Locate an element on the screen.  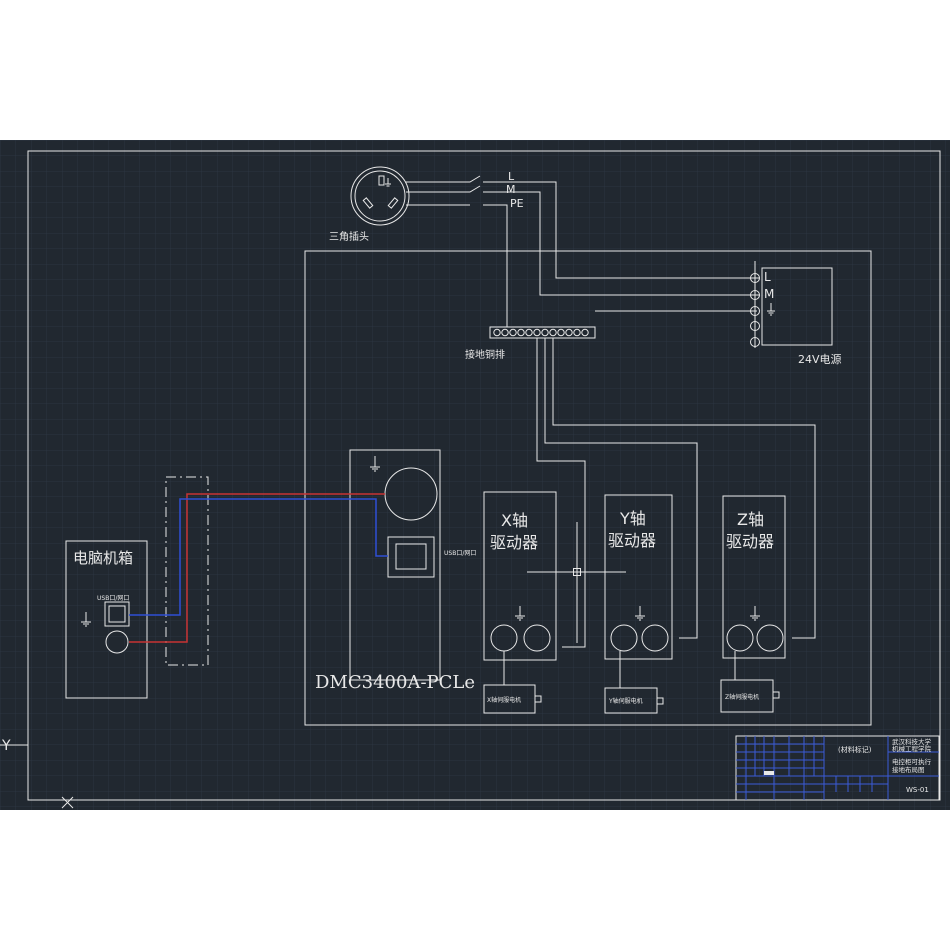
z-motor-label: Z轴伺服电机 is located at coordinates (742, 697).